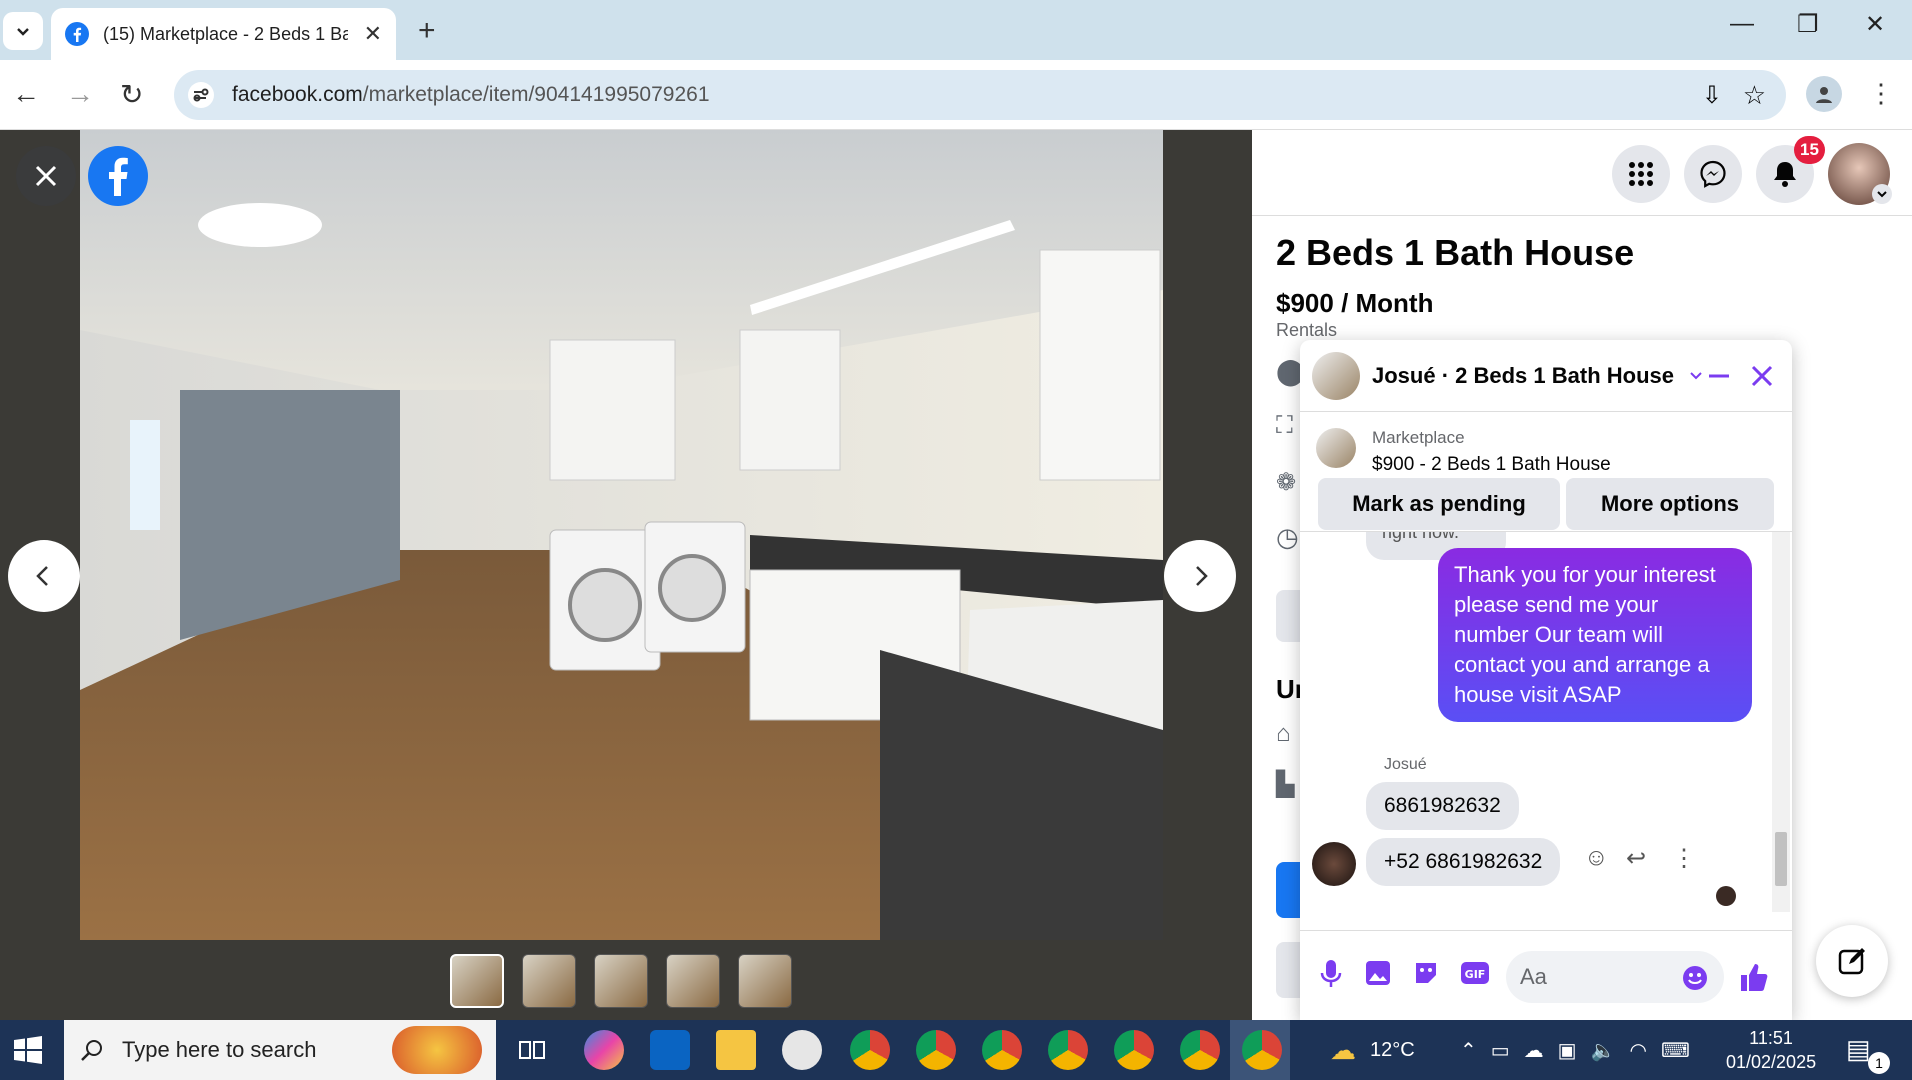  Describe the element at coordinates (1875, 24) in the screenshot. I see `close-window-icon: ✕` at that location.